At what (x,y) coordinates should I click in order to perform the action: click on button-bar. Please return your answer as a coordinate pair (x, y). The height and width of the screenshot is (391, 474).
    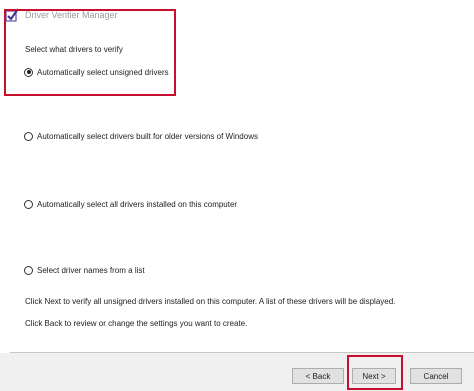
    Looking at the image, I should click on (237, 372).